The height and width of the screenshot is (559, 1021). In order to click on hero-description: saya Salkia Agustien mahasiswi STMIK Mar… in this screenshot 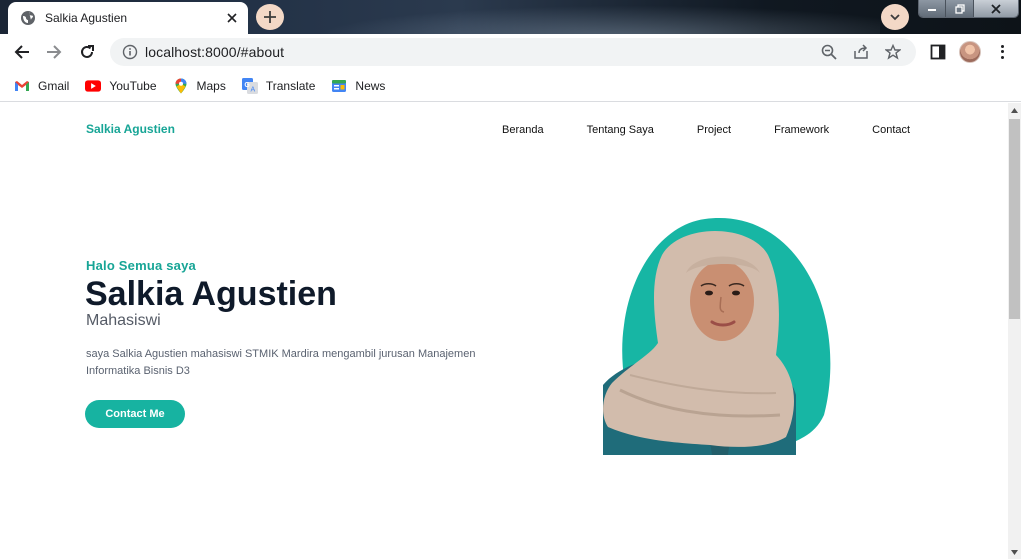, I will do `click(281, 362)`.